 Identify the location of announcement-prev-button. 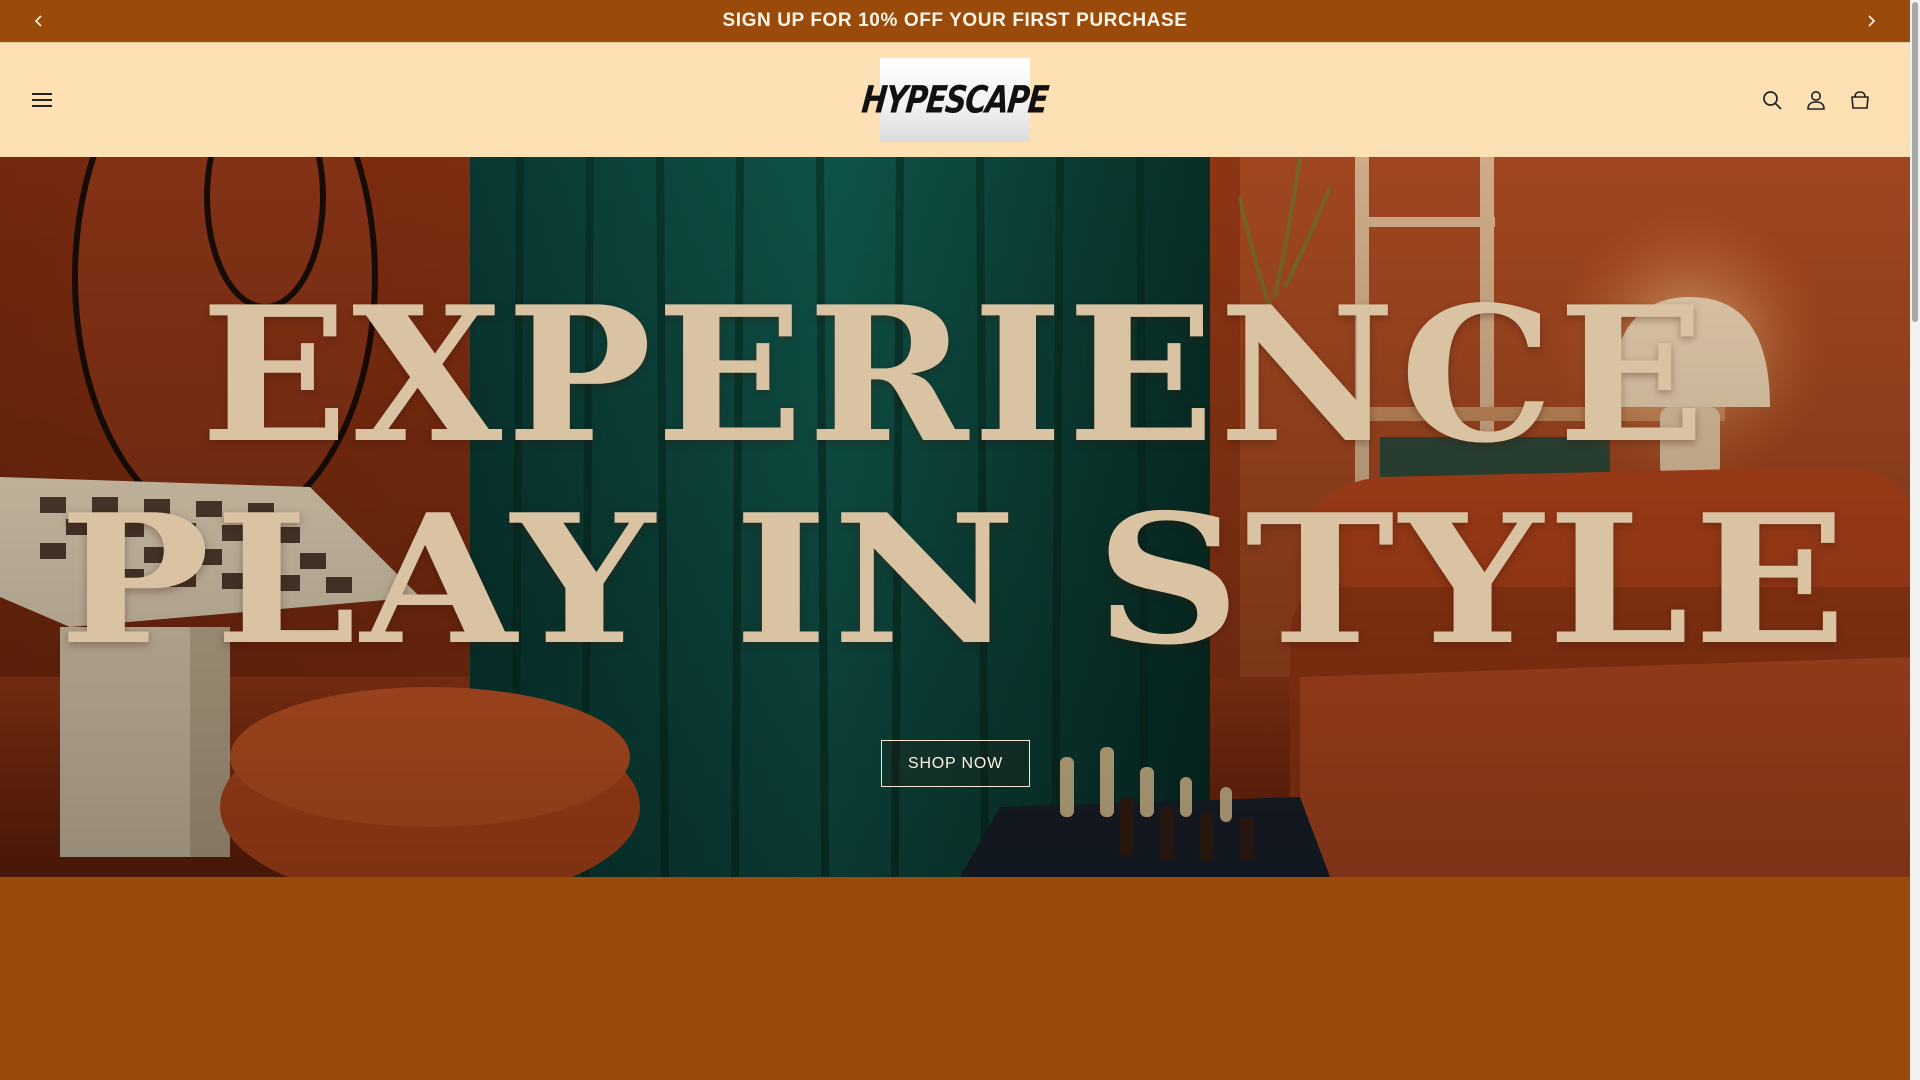
(39, 21).